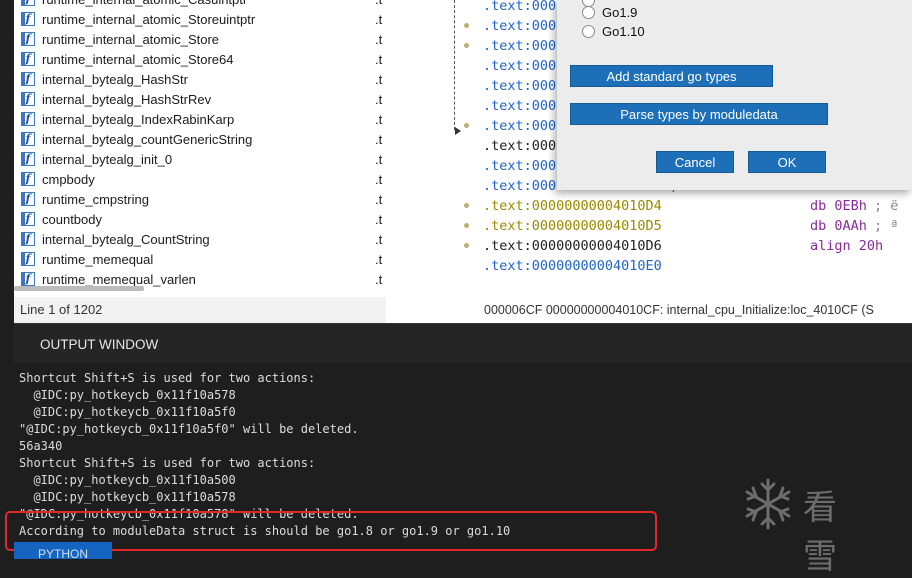  I want to click on disasm-line: .text:00000000004010D4 db 0EBh ; ë, so click(649, 206).